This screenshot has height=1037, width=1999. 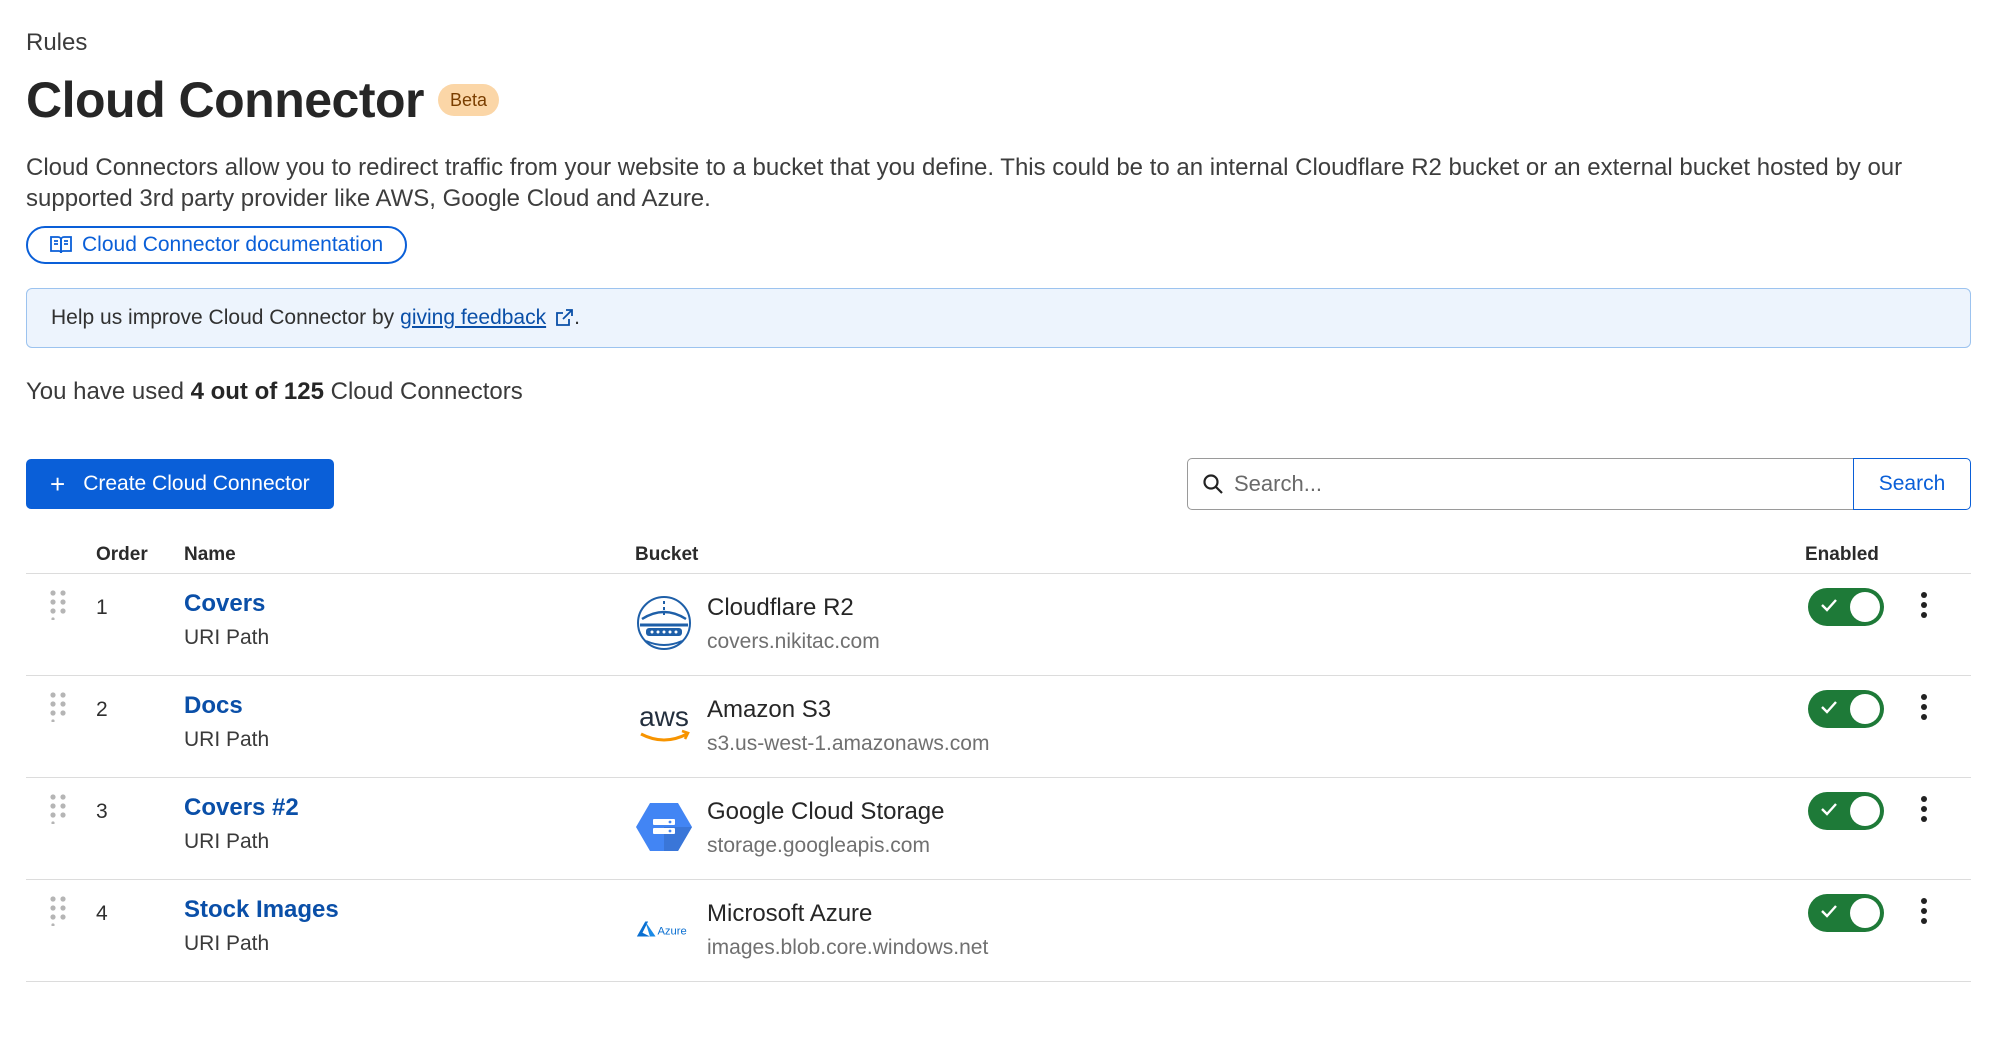 I want to click on row-name-cell: Stock Images URI Path, so click(x=261, y=926).